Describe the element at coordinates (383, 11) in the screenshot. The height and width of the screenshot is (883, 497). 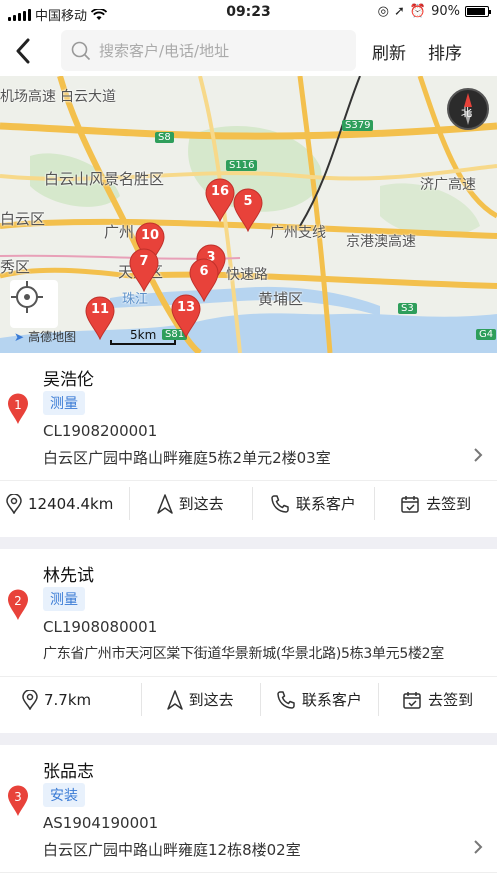
I see `orientation-lock-icon: ◎` at that location.